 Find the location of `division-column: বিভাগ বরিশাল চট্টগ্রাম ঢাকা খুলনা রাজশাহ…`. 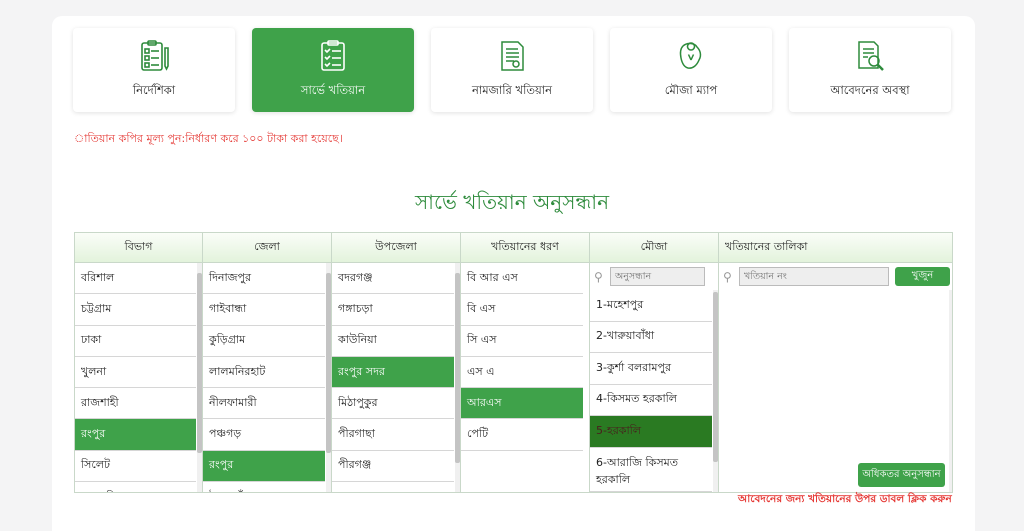

division-column: বিভাগ বরিশাল চট্টগ্রাম ঢাকা খুলনা রাজশাহ… is located at coordinates (139, 362).